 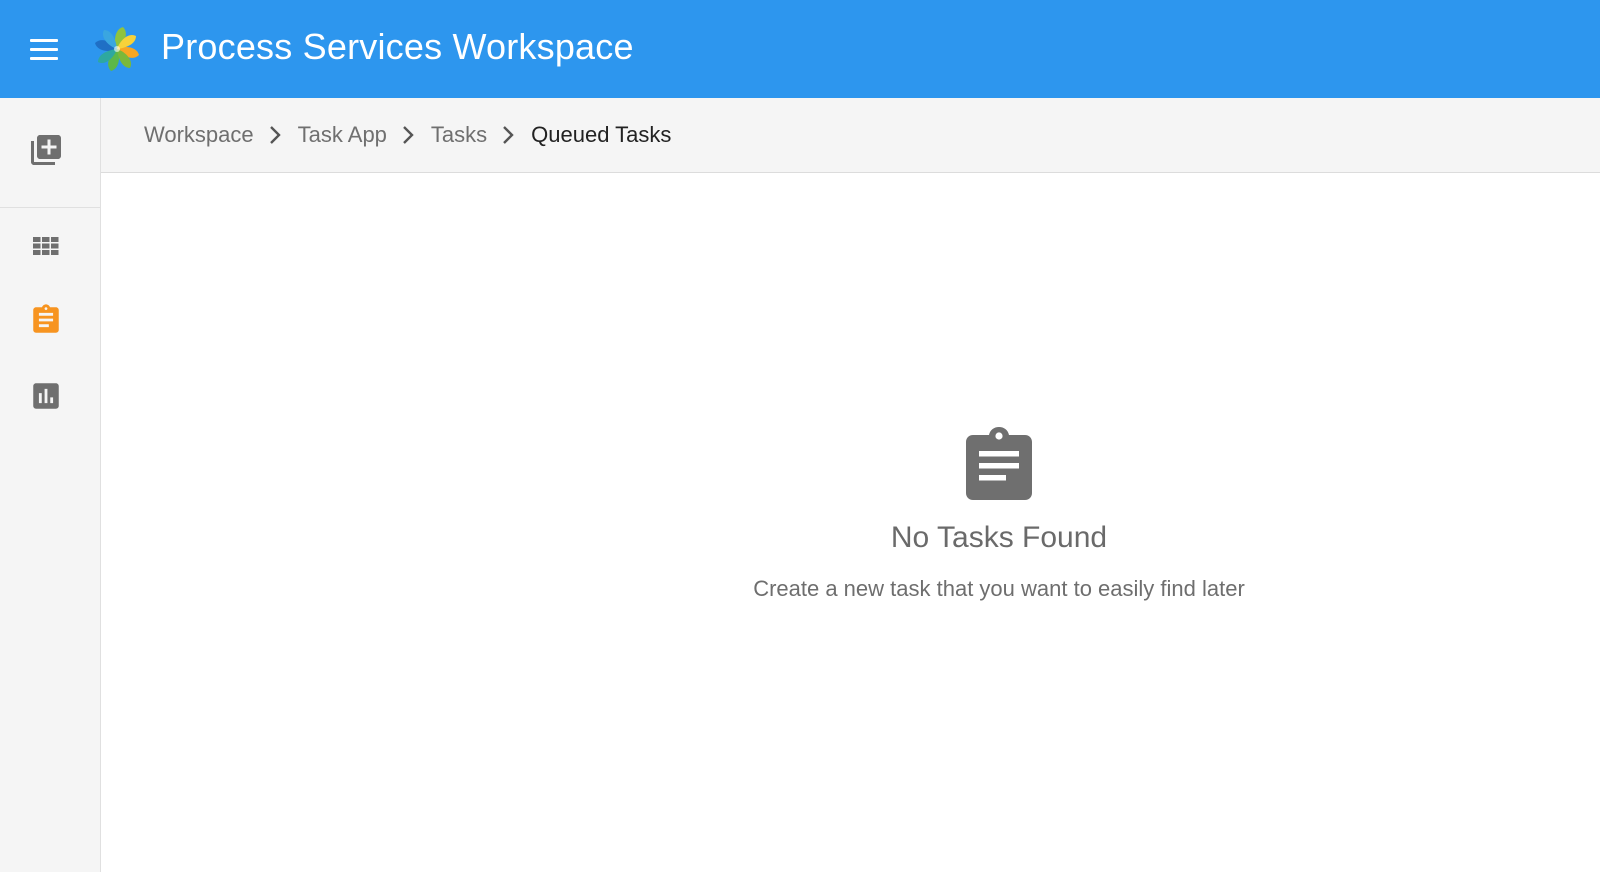 What do you see at coordinates (199, 135) in the screenshot?
I see `breadcrumb-workspace: Workspace` at bounding box center [199, 135].